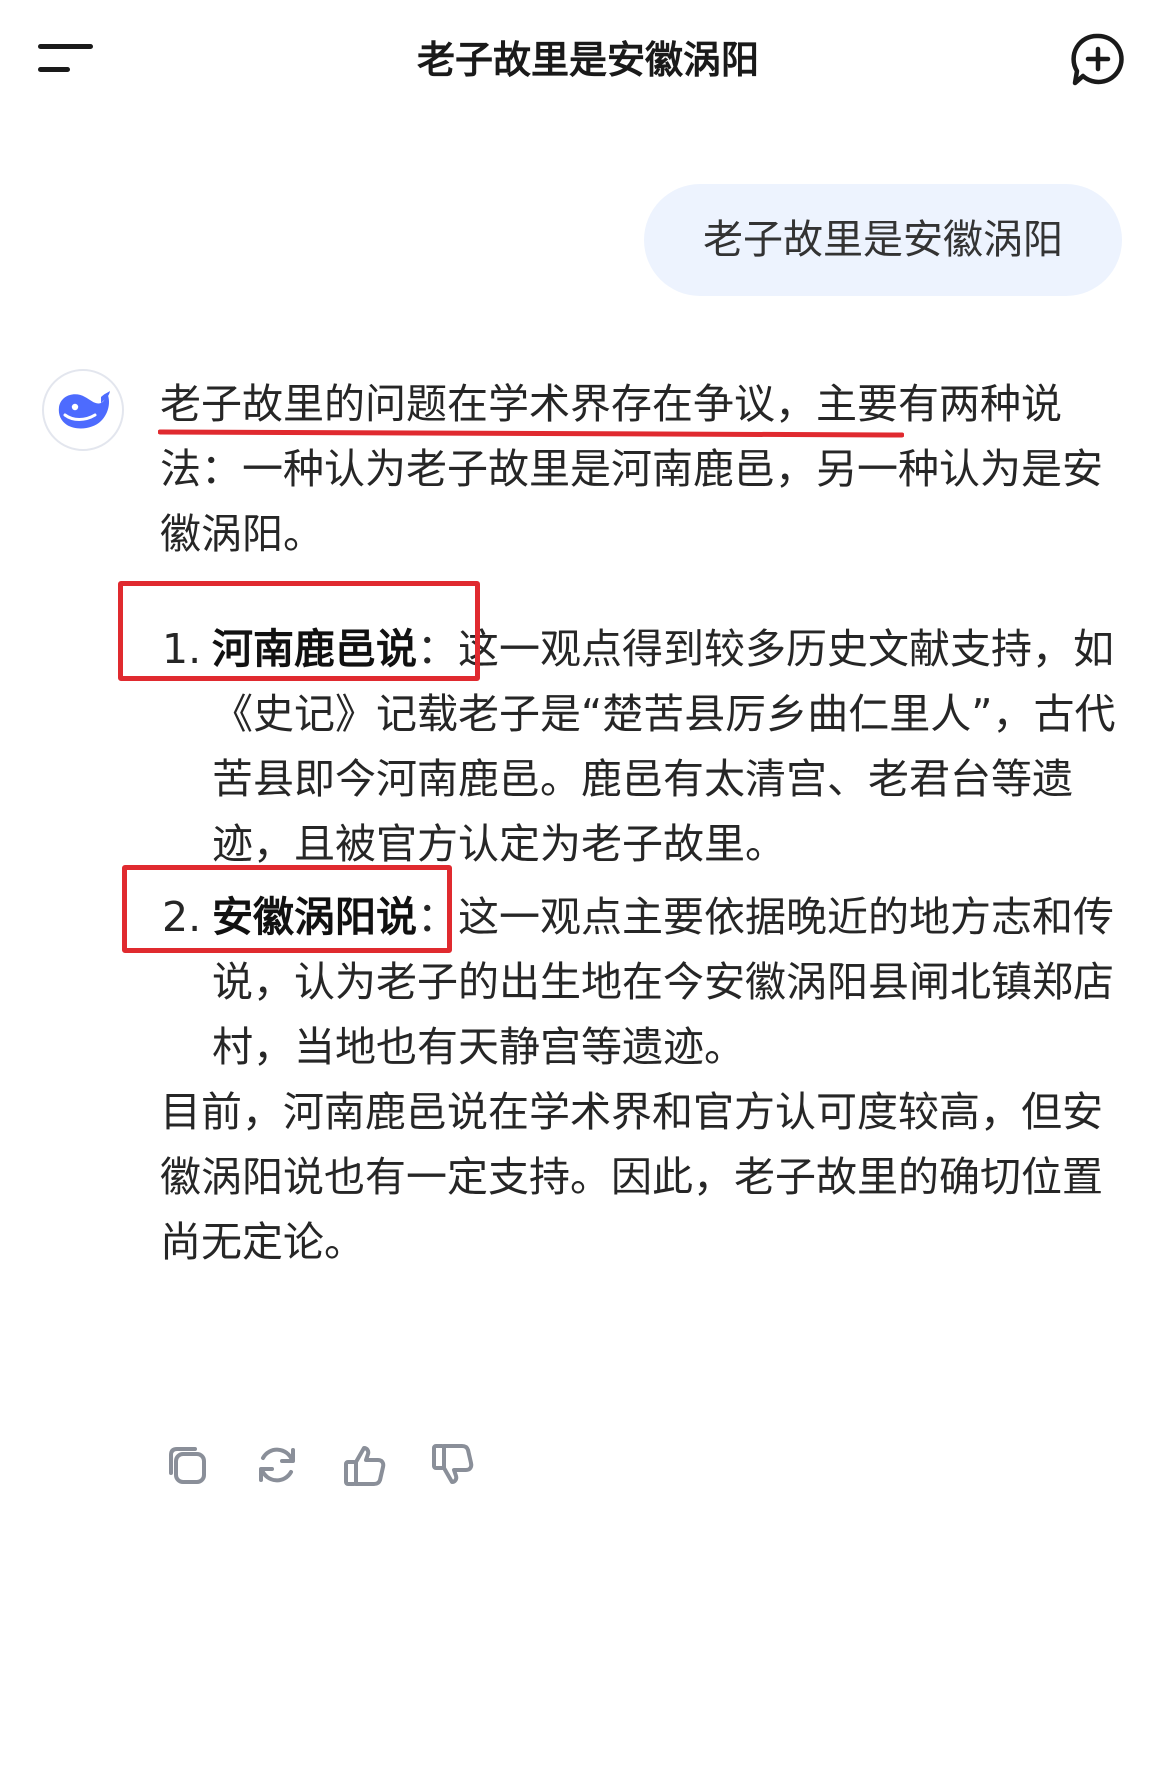 This screenshot has height=1769, width=1176. I want to click on copy-button, so click(187, 1465).